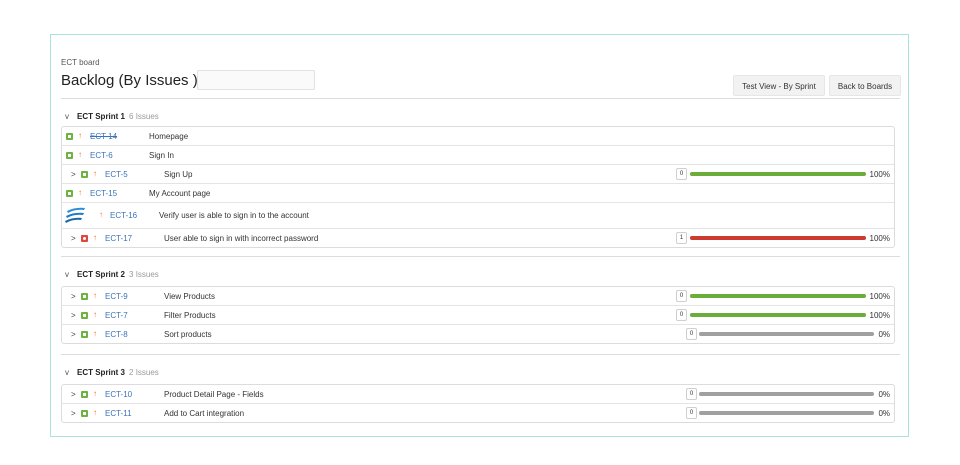 Image resolution: width=960 pixels, height=465 pixels. I want to click on sprint-header: v ECT Sprint 32 Issues, so click(112, 372).